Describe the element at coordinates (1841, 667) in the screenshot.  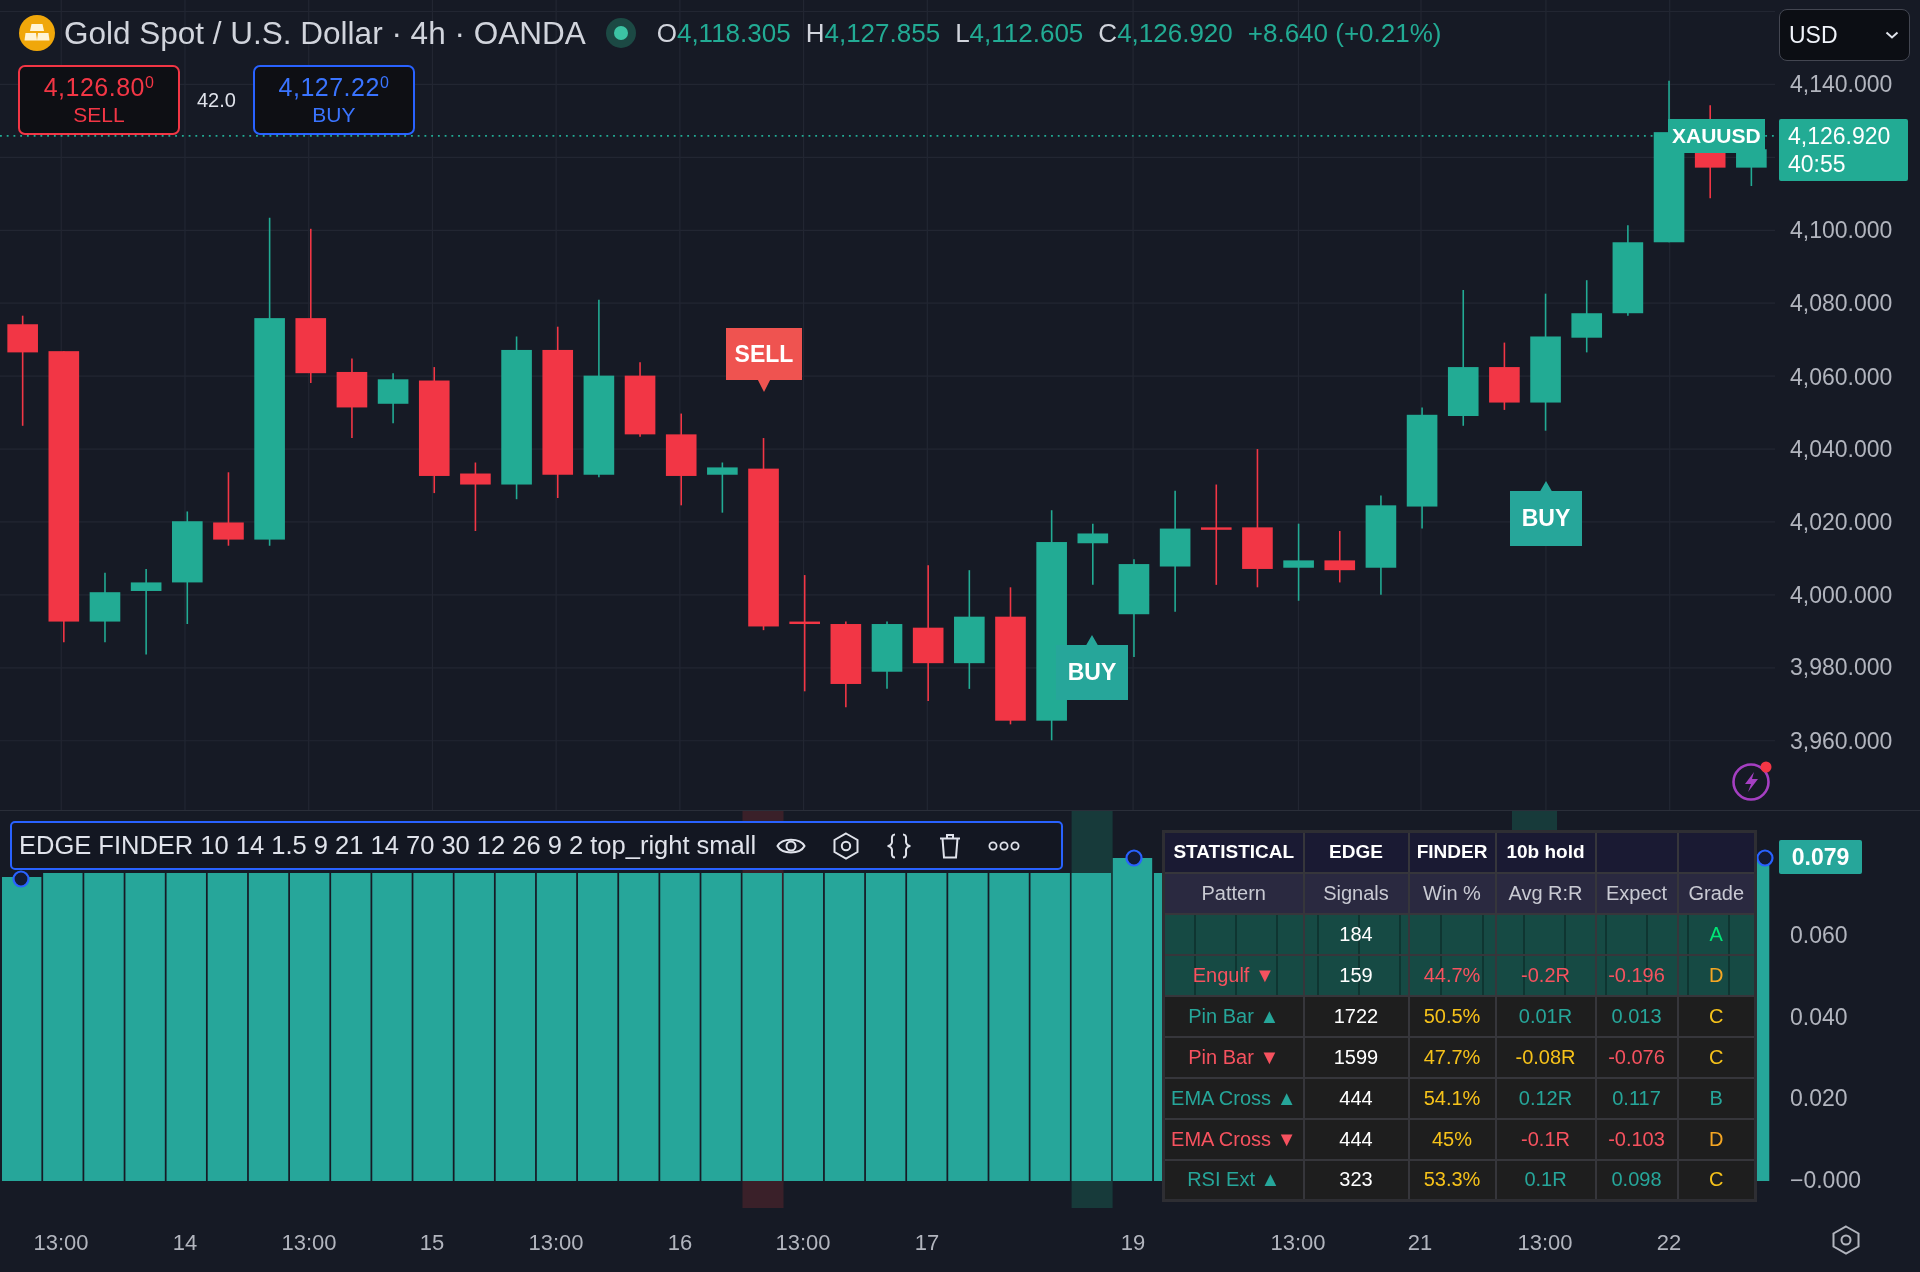
I see `price-axis-label: 3,980.000` at that location.